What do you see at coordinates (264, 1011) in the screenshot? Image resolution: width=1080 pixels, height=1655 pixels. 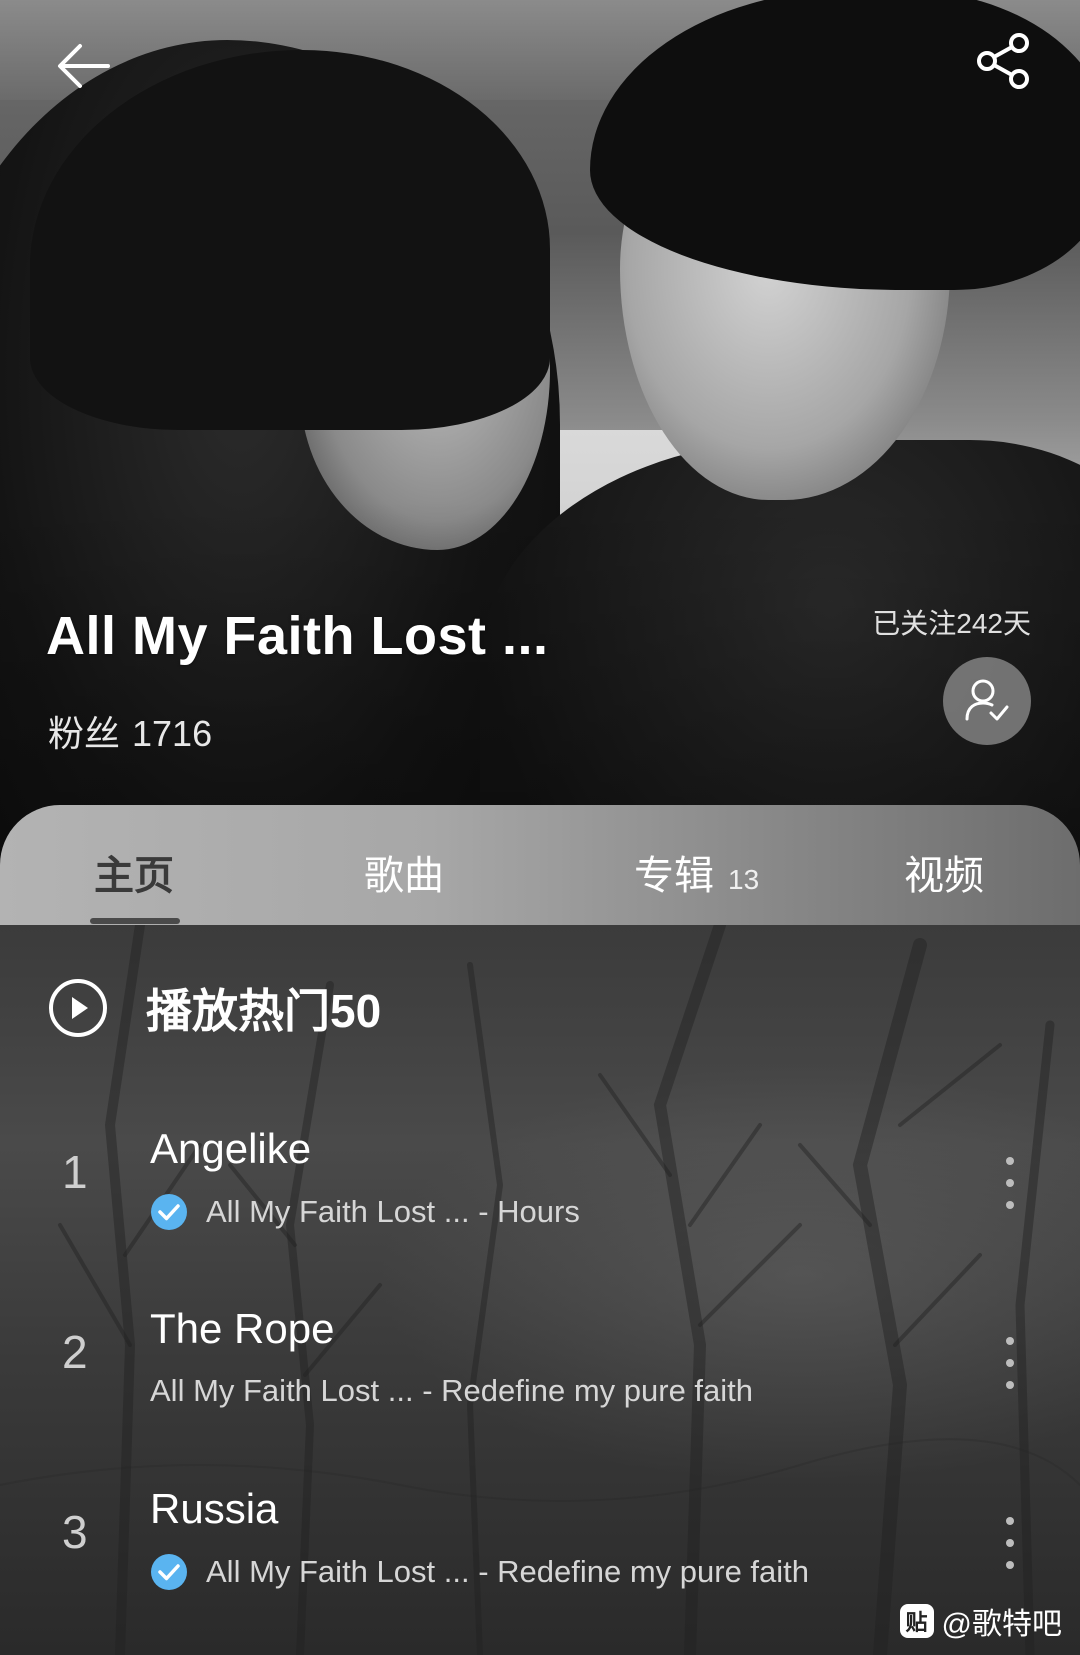 I see `play-top50-label: 播放热门50` at bounding box center [264, 1011].